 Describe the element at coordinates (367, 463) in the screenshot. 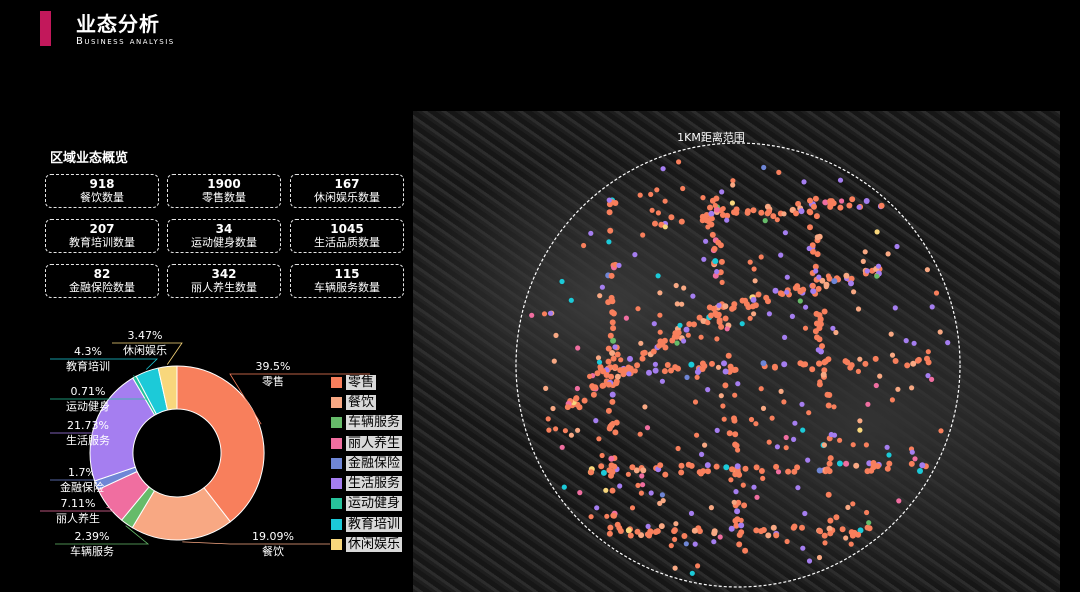

I see `legend-item: 金融保险` at that location.